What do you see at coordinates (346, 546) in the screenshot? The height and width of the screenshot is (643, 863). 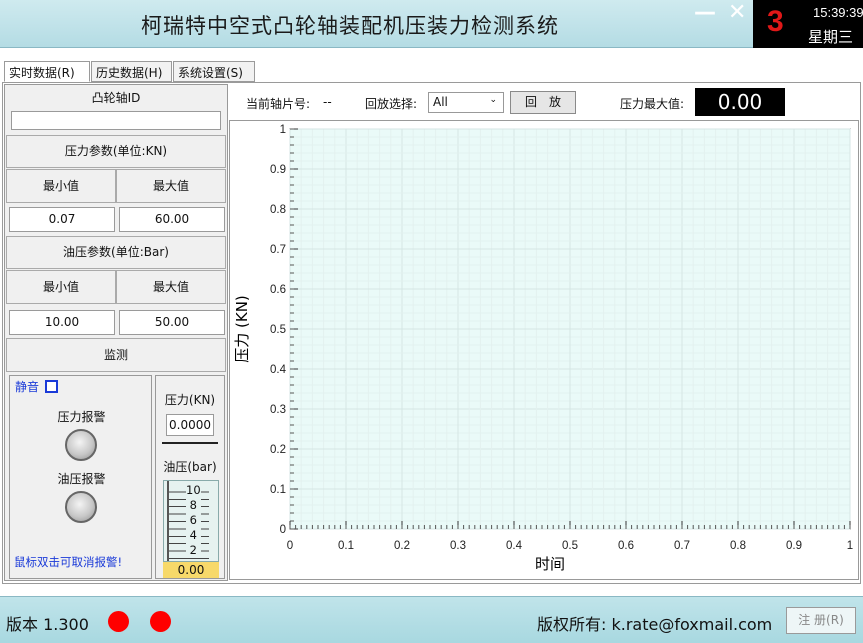 I see `x-tick-label: 0.1` at bounding box center [346, 546].